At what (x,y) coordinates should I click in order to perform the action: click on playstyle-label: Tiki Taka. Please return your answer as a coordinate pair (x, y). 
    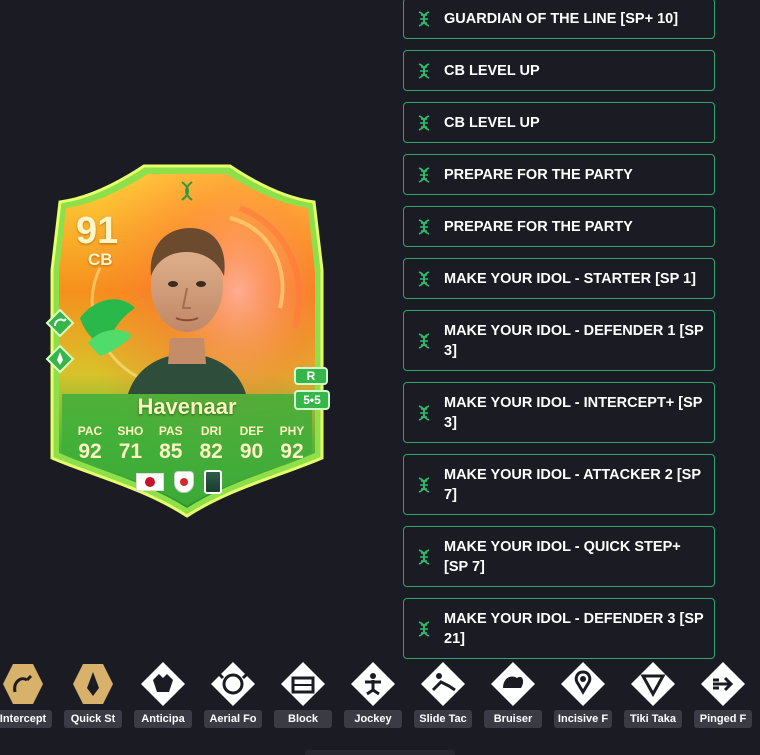
    Looking at the image, I should click on (653, 719).